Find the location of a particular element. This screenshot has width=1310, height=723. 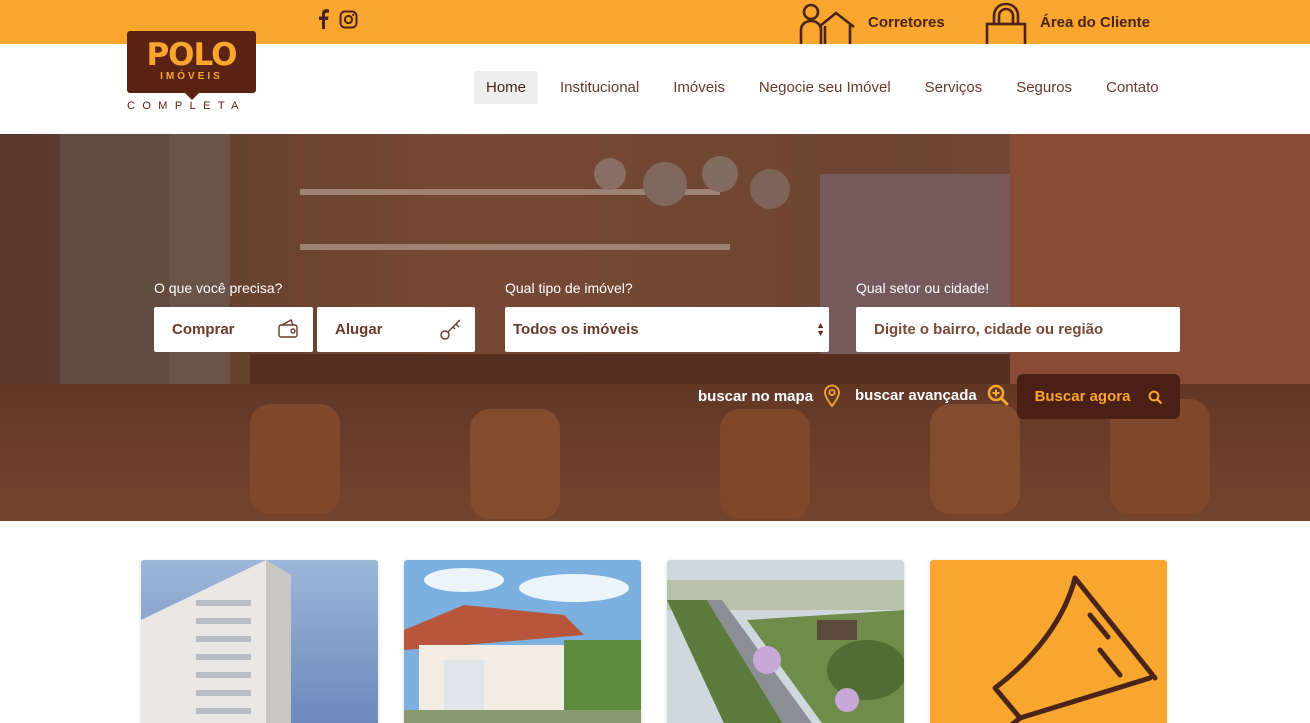

megaphone-icon is located at coordinates (1075, 649).